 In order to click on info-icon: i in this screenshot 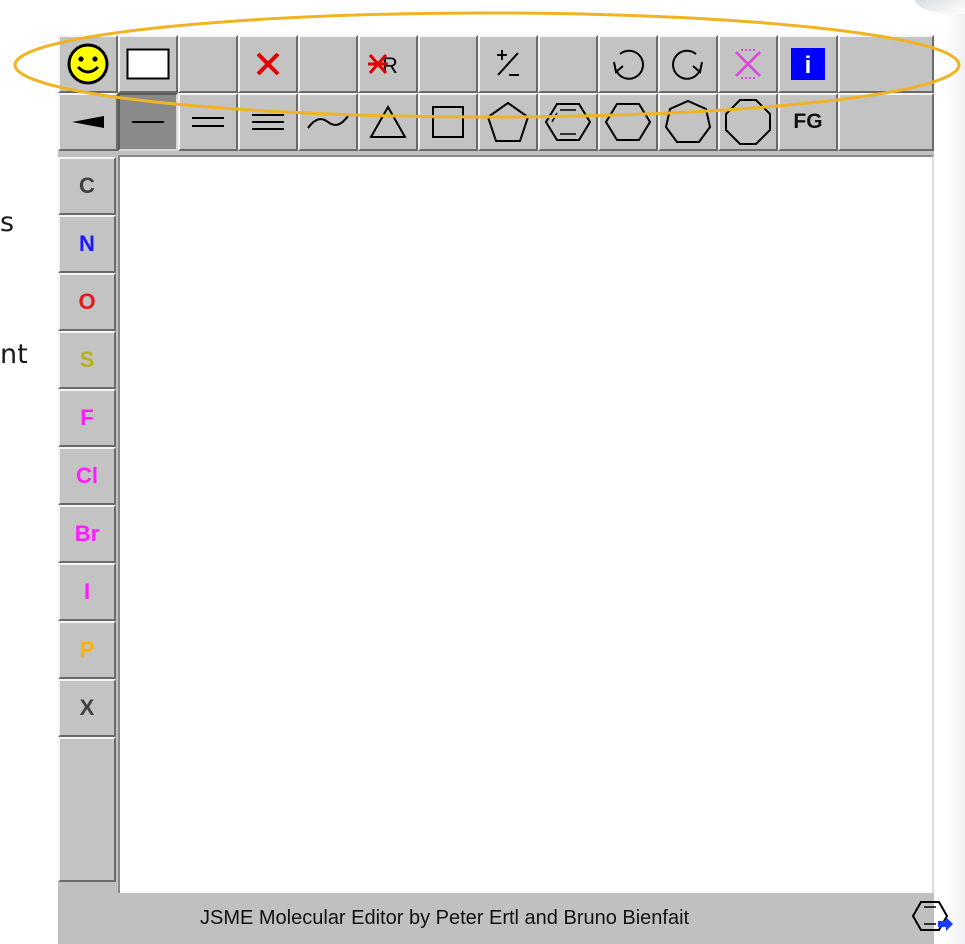, I will do `click(808, 64)`.